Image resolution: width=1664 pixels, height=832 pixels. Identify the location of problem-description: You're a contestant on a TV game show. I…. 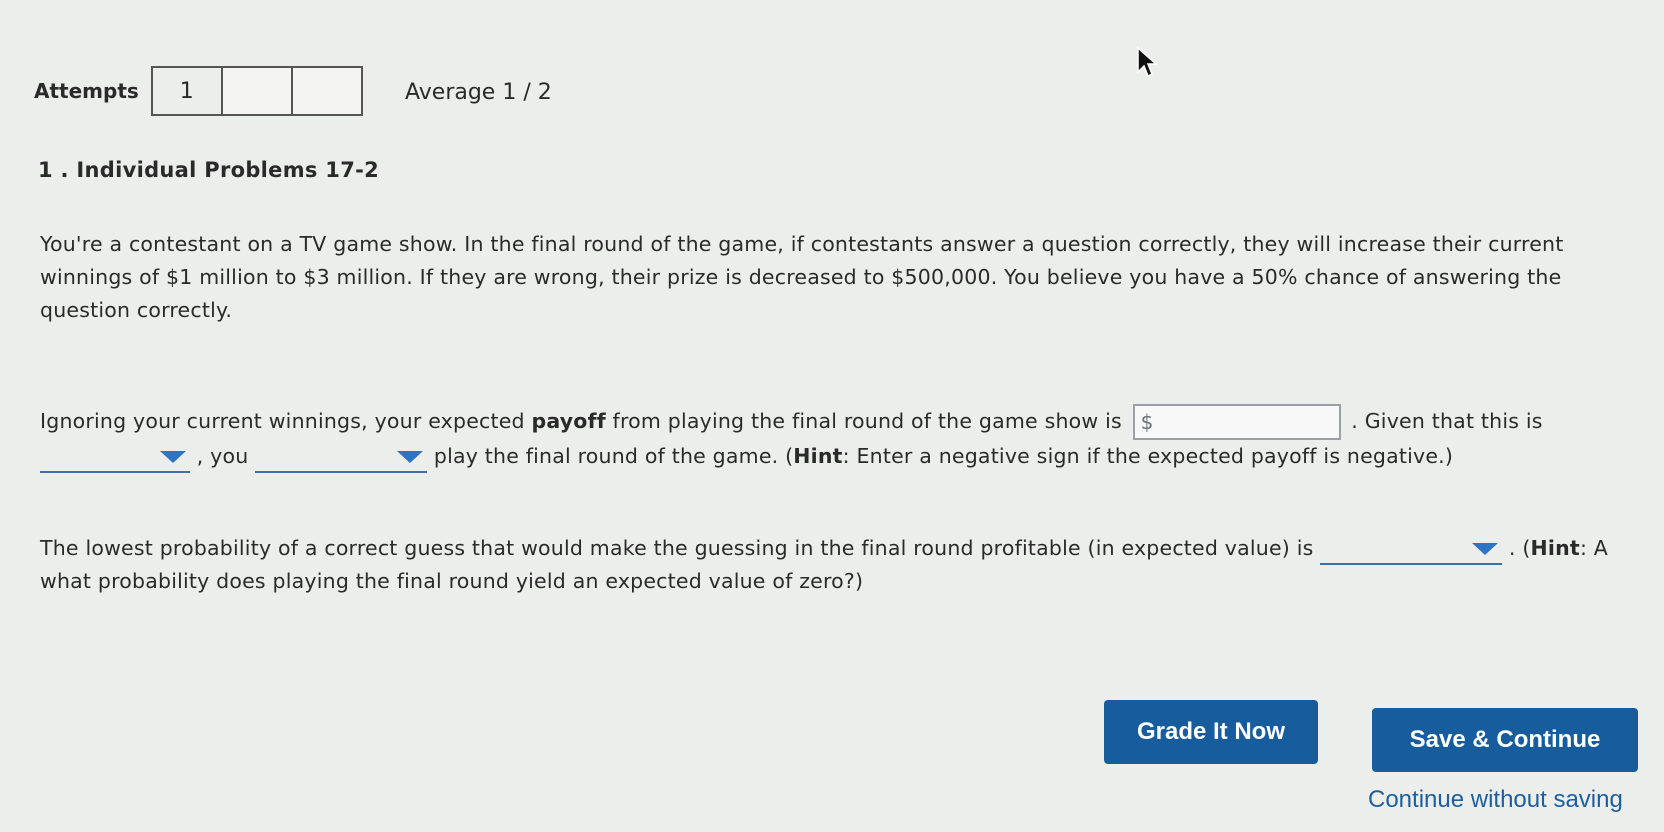
(802, 277).